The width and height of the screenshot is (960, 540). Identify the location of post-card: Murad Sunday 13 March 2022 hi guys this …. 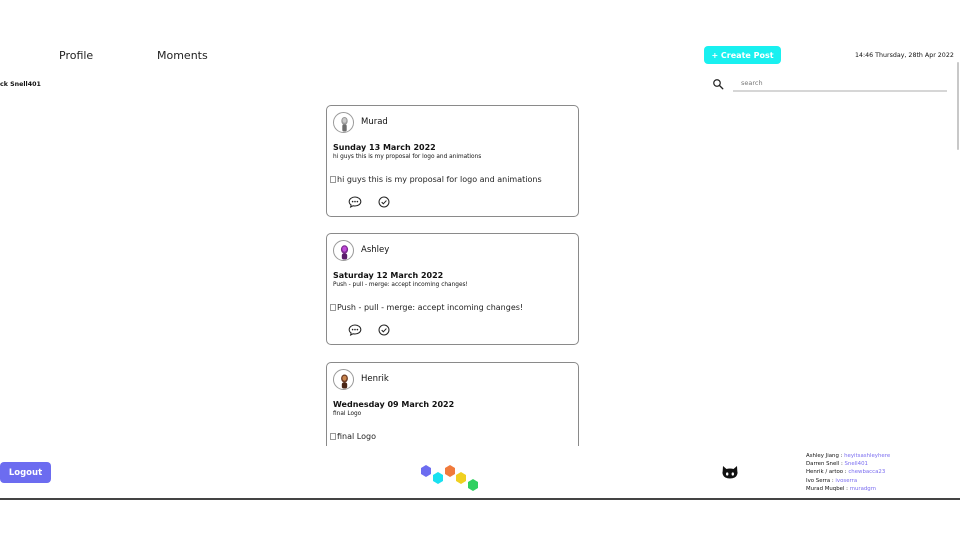
(452, 161).